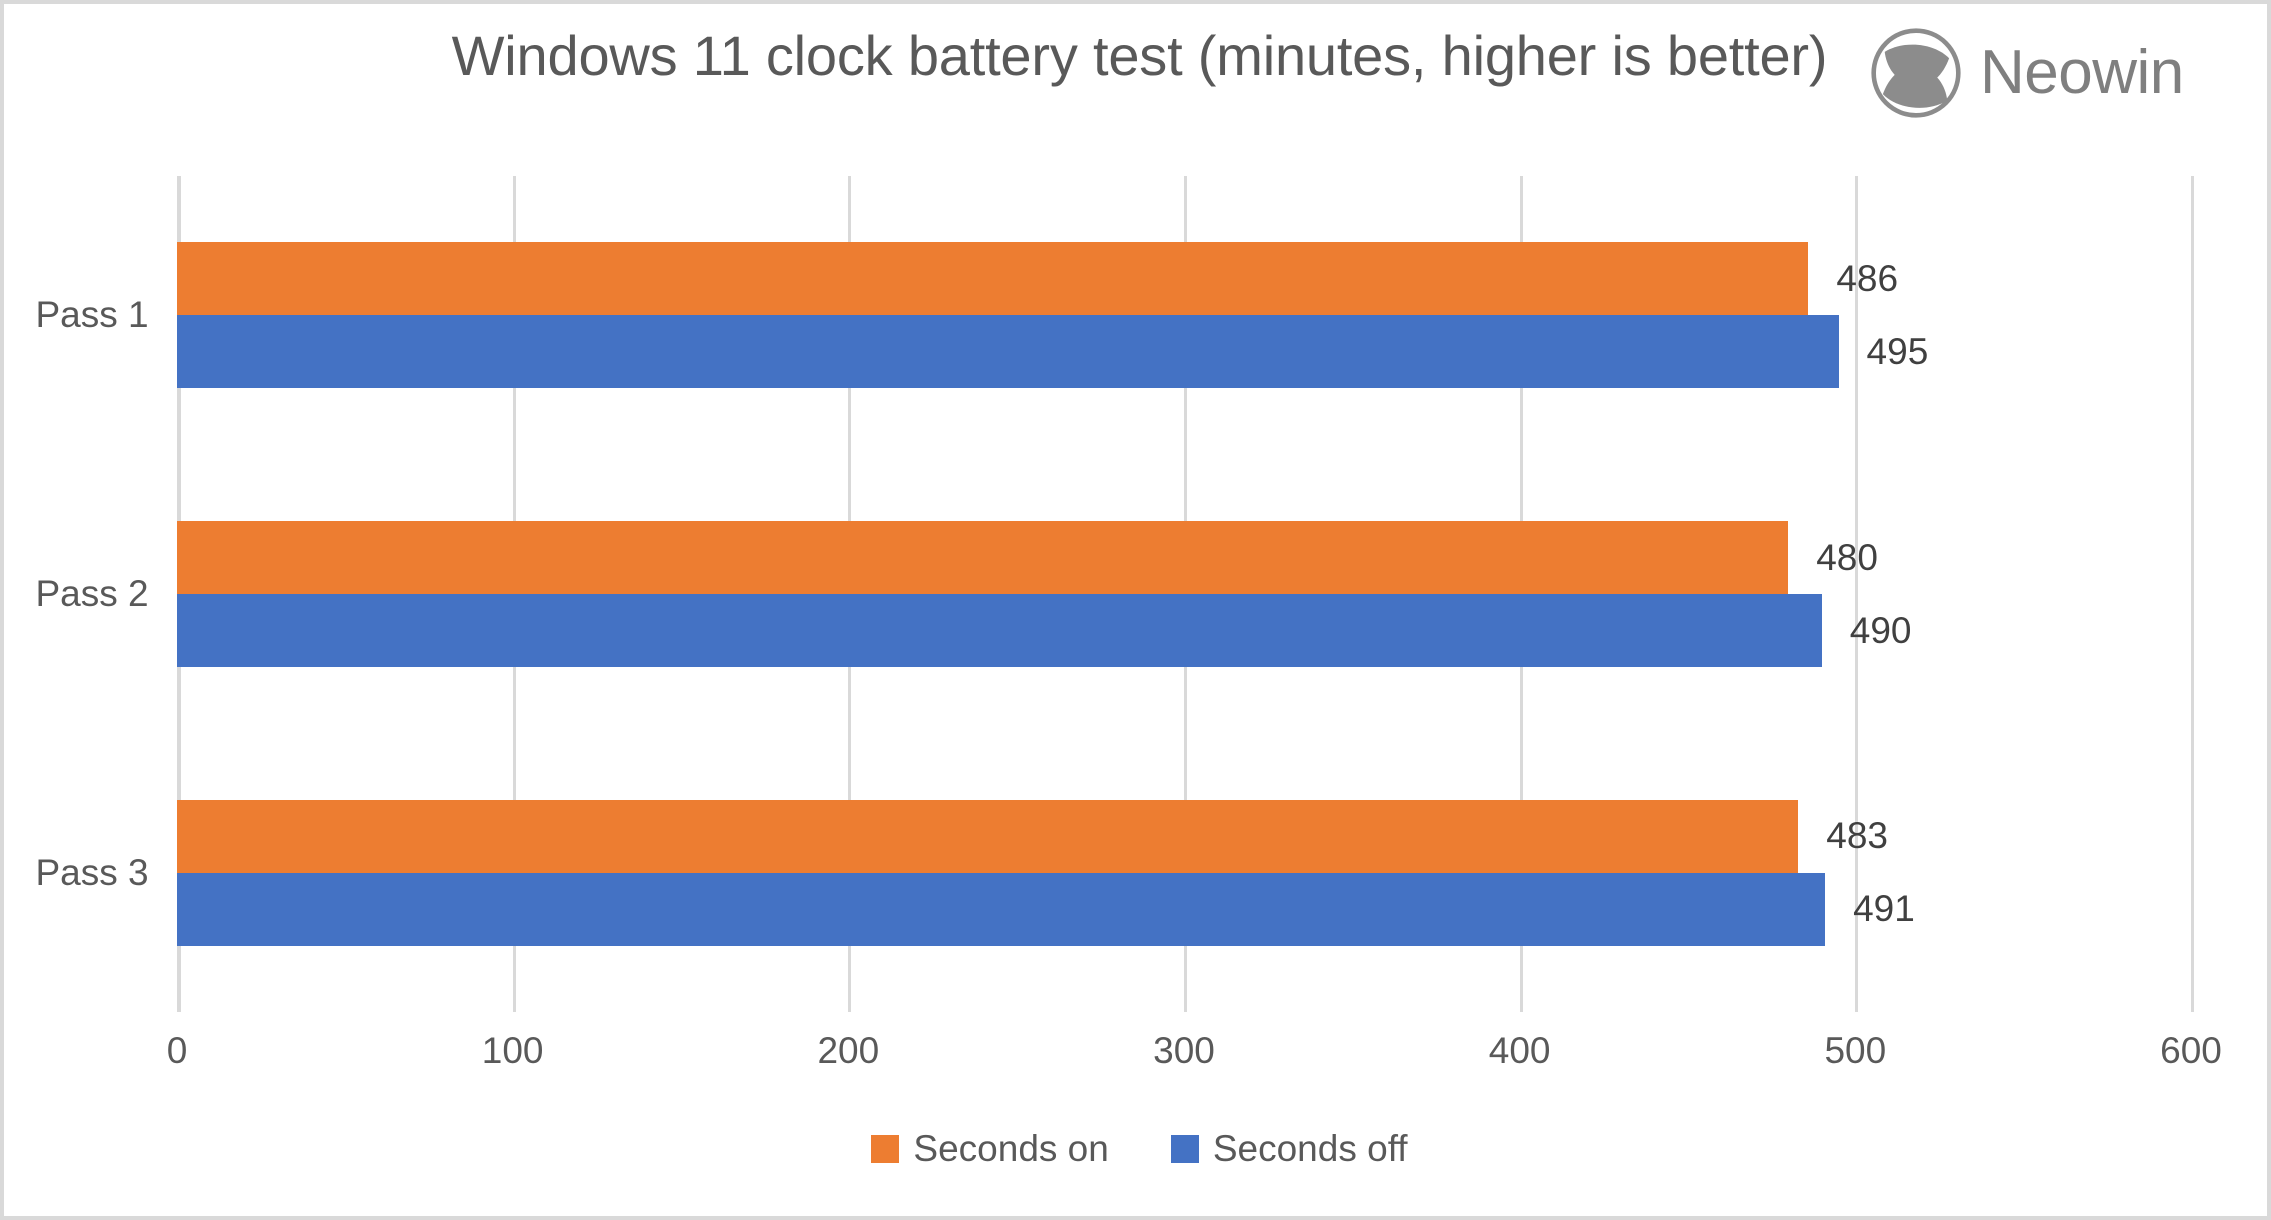 Image resolution: width=2271 pixels, height=1220 pixels. What do you see at coordinates (1880, 630) in the screenshot?
I see `bar-value-label: 490` at bounding box center [1880, 630].